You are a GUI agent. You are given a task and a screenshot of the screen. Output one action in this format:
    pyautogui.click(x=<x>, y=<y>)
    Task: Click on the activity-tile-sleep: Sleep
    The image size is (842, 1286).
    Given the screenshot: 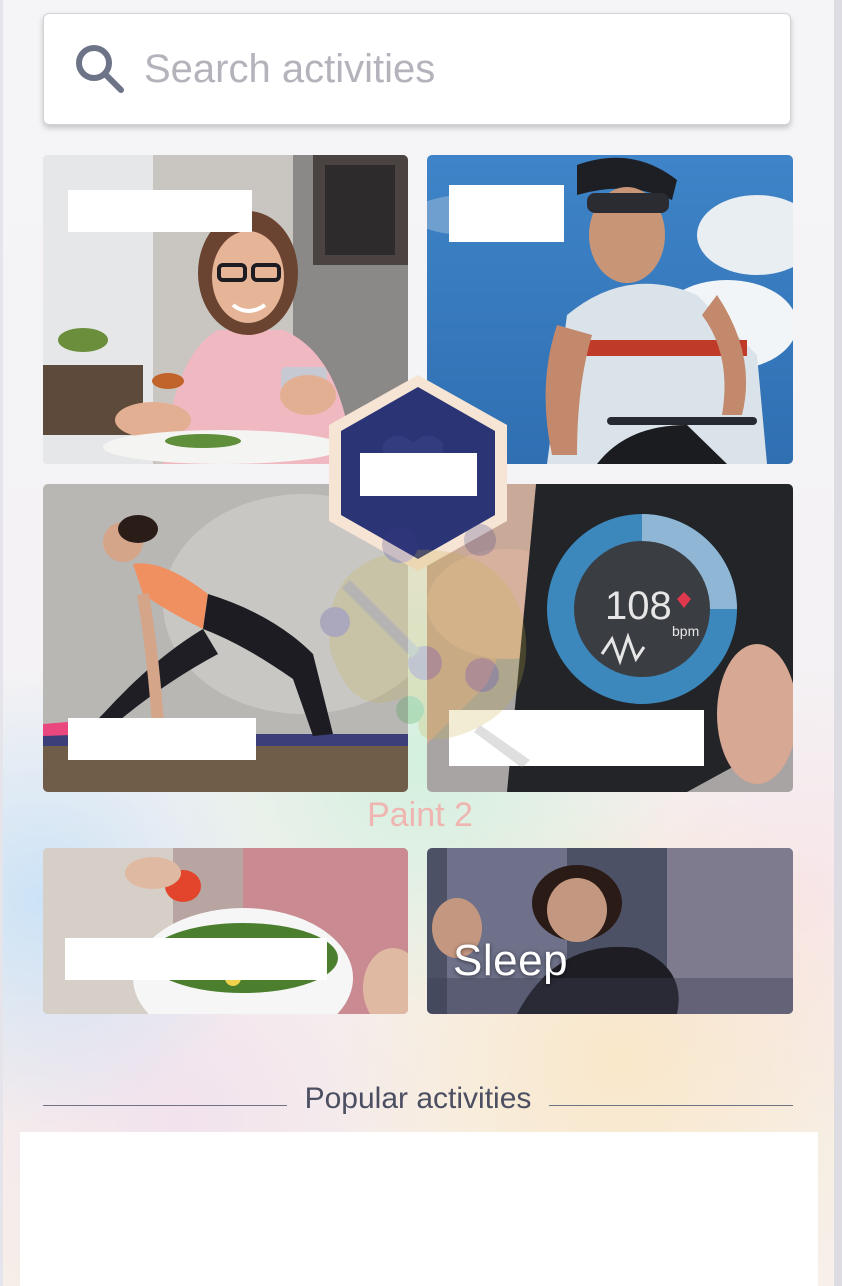 What is the action you would take?
    pyautogui.click(x=610, y=931)
    